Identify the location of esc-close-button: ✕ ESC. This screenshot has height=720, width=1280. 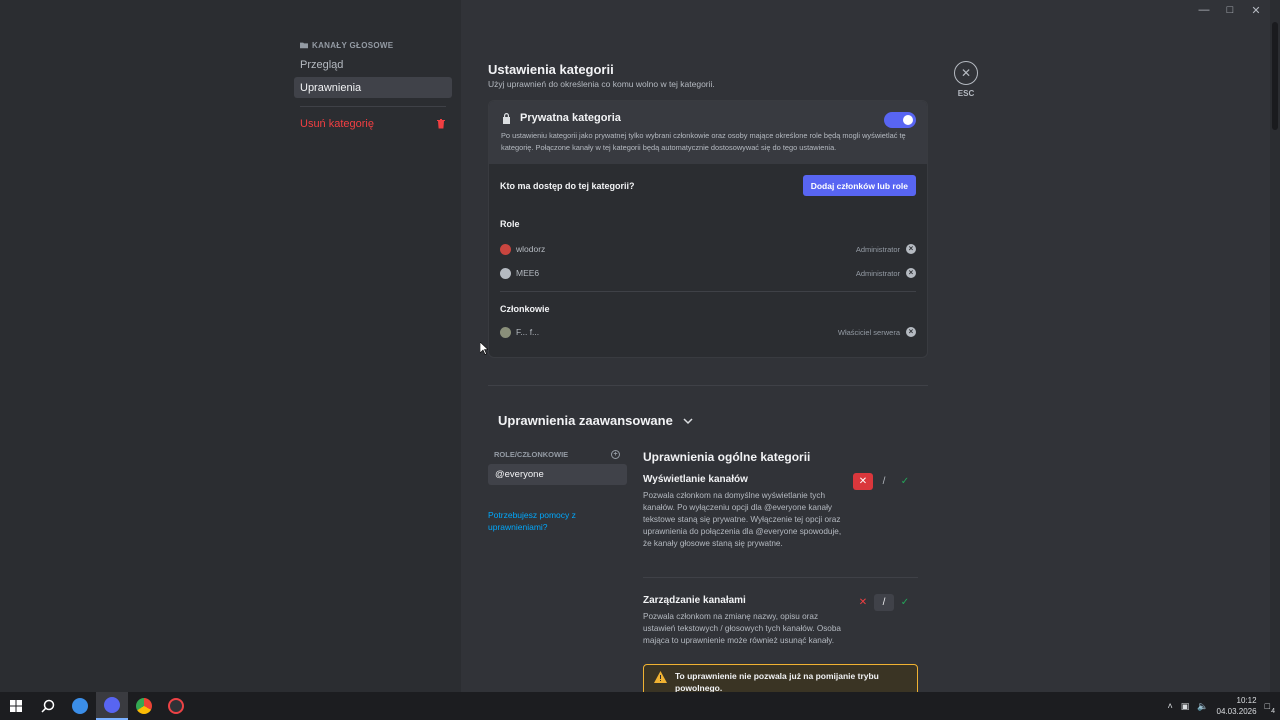
(966, 79).